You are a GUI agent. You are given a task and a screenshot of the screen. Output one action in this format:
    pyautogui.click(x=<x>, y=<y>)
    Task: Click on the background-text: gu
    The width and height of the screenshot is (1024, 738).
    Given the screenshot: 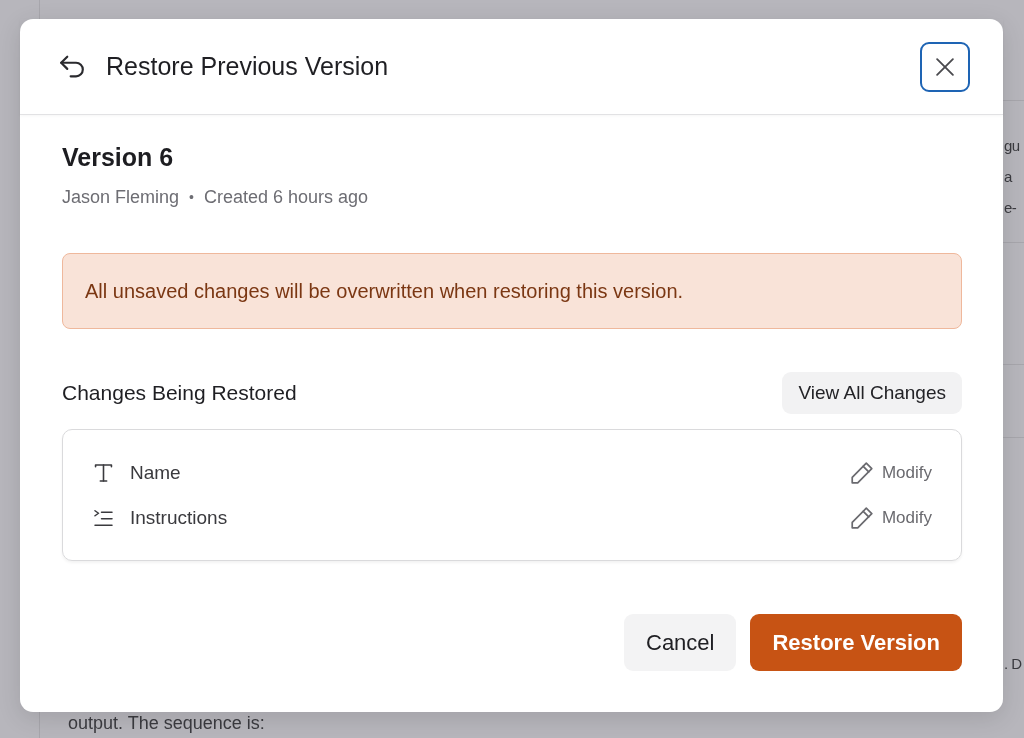 What is the action you would take?
    pyautogui.click(x=1012, y=146)
    